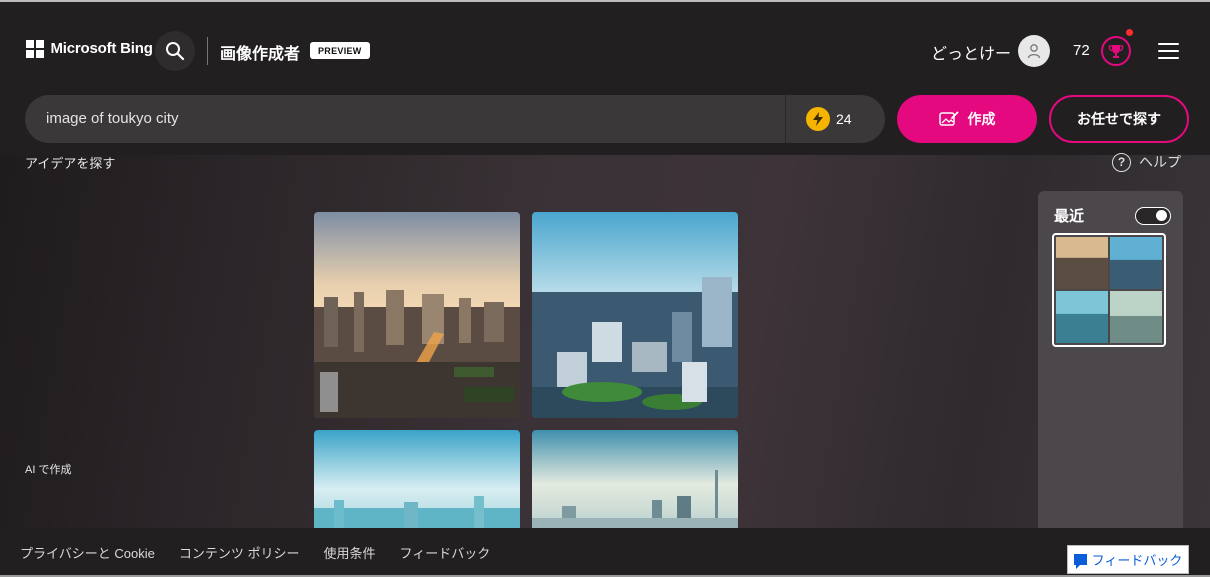 This screenshot has width=1210, height=577. I want to click on prompt-divider, so click(785, 119).